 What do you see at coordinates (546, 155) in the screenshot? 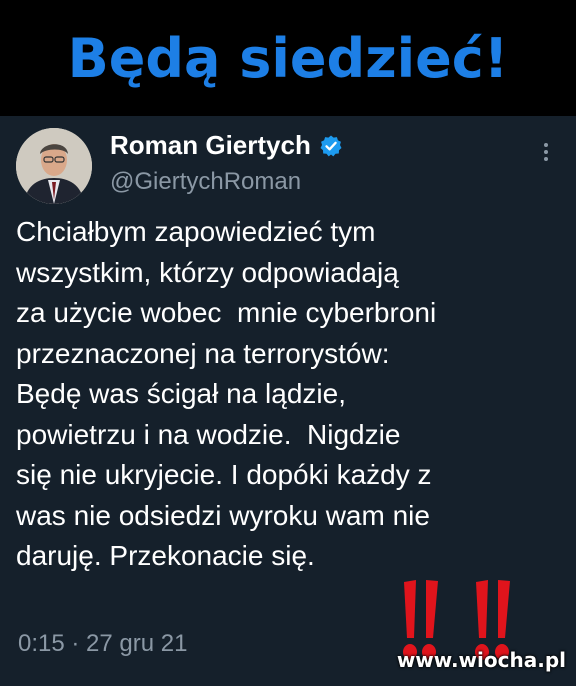
I see `more-options-icon` at bounding box center [546, 155].